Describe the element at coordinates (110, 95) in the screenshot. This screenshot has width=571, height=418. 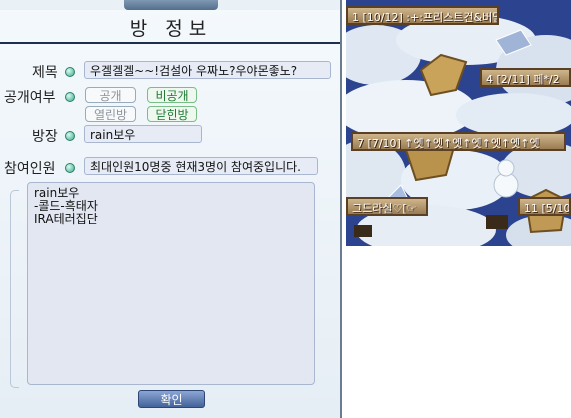
I see `public-option-button: 공개` at that location.